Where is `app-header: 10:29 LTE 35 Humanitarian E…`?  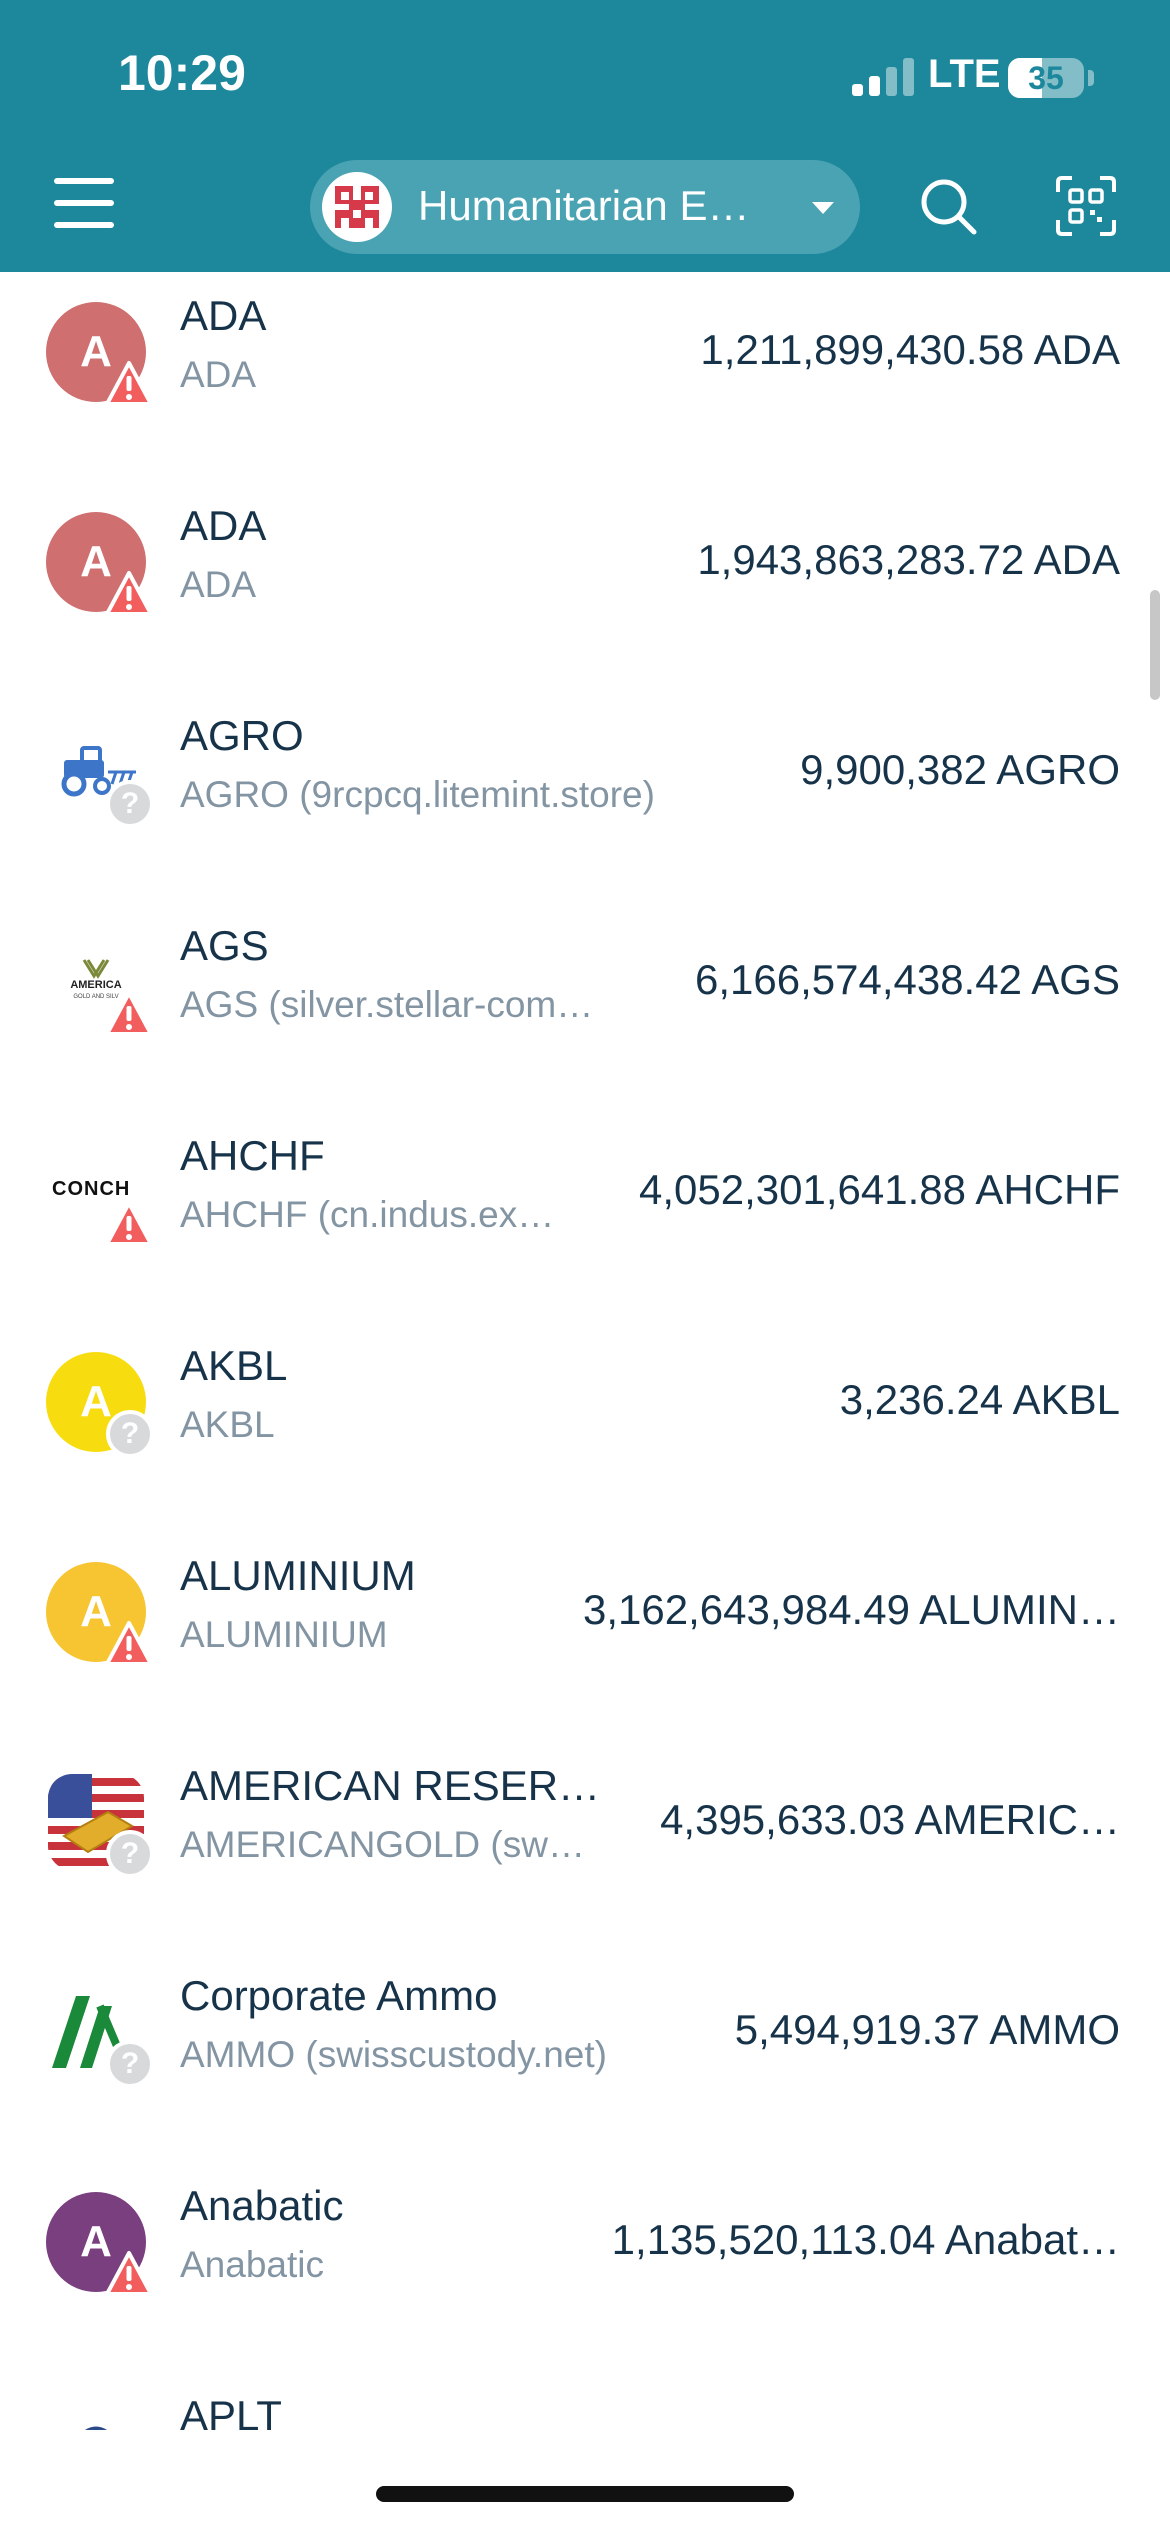 app-header: 10:29 LTE 35 Humanitarian E… is located at coordinates (585, 136).